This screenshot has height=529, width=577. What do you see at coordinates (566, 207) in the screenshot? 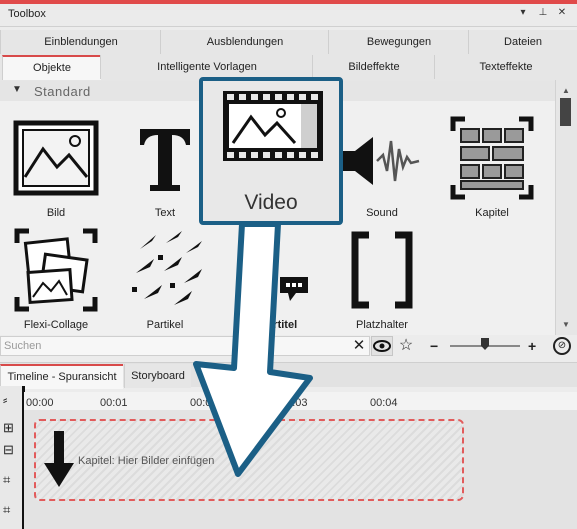
I see `toolbox-scrollbar: ▲ ▼` at bounding box center [566, 207].